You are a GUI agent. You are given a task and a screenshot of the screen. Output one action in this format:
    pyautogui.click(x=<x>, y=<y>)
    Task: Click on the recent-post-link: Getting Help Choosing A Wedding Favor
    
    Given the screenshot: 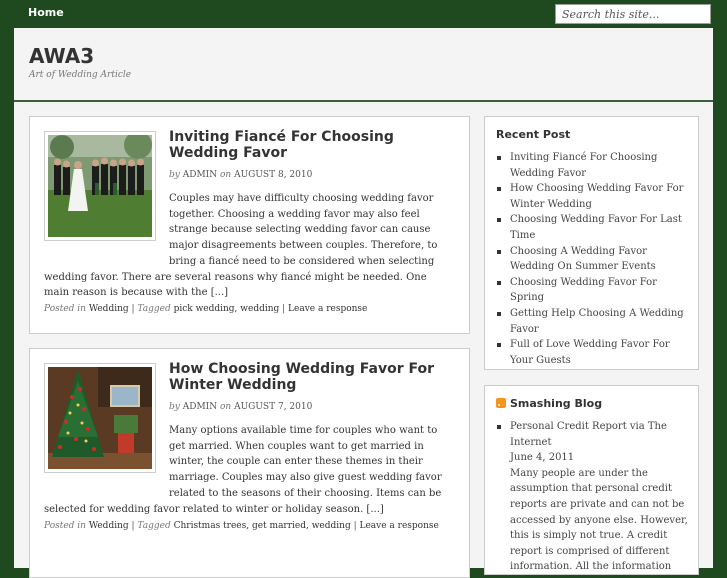 What is the action you would take?
    pyautogui.click(x=593, y=321)
    